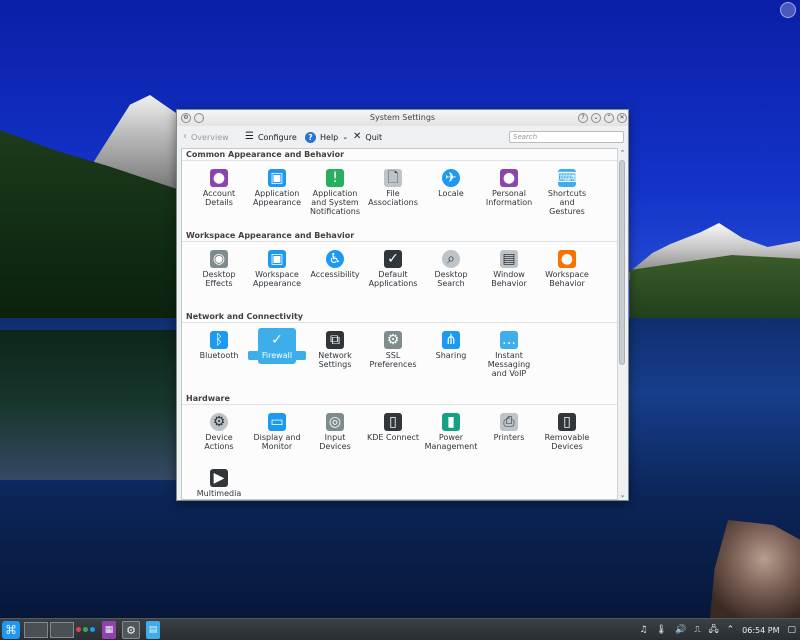  What do you see at coordinates (791, 630) in the screenshot?
I see `show-desktop-icon: ▢` at bounding box center [791, 630].